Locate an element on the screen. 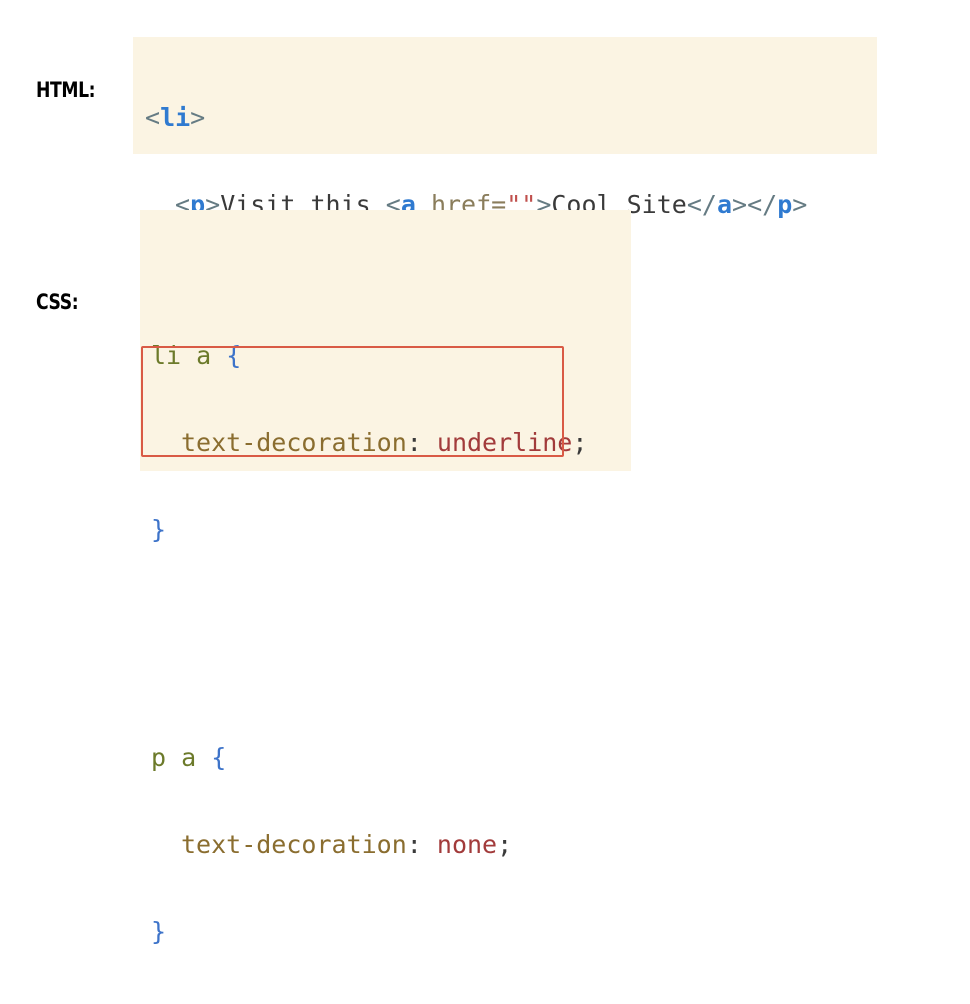 The width and height of the screenshot is (970, 1004). tag-name: p is located at coordinates (785, 204).